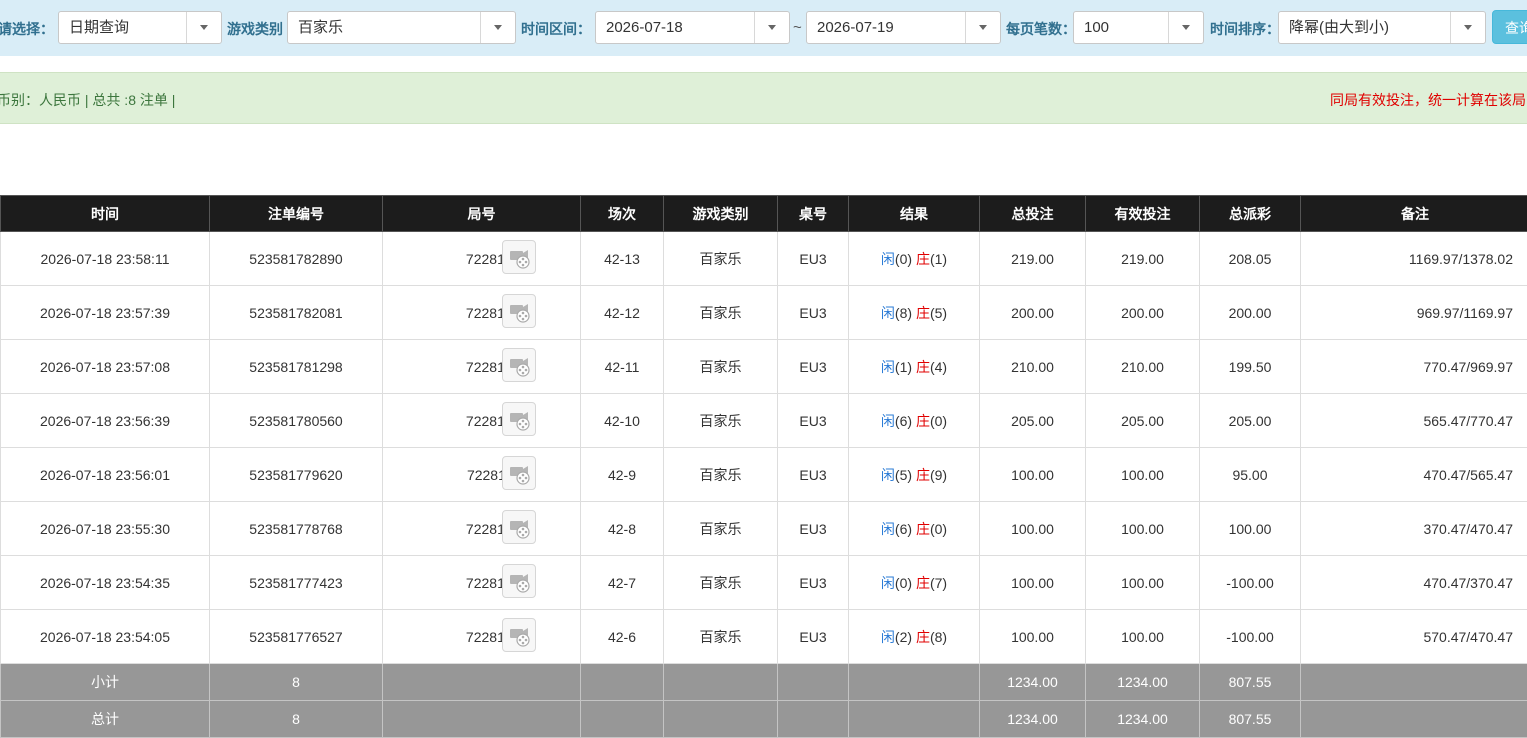 The image size is (1527, 738). Describe the element at coordinates (105, 421) in the screenshot. I see `cell-time: 2026-07-18 23:56:39` at that location.